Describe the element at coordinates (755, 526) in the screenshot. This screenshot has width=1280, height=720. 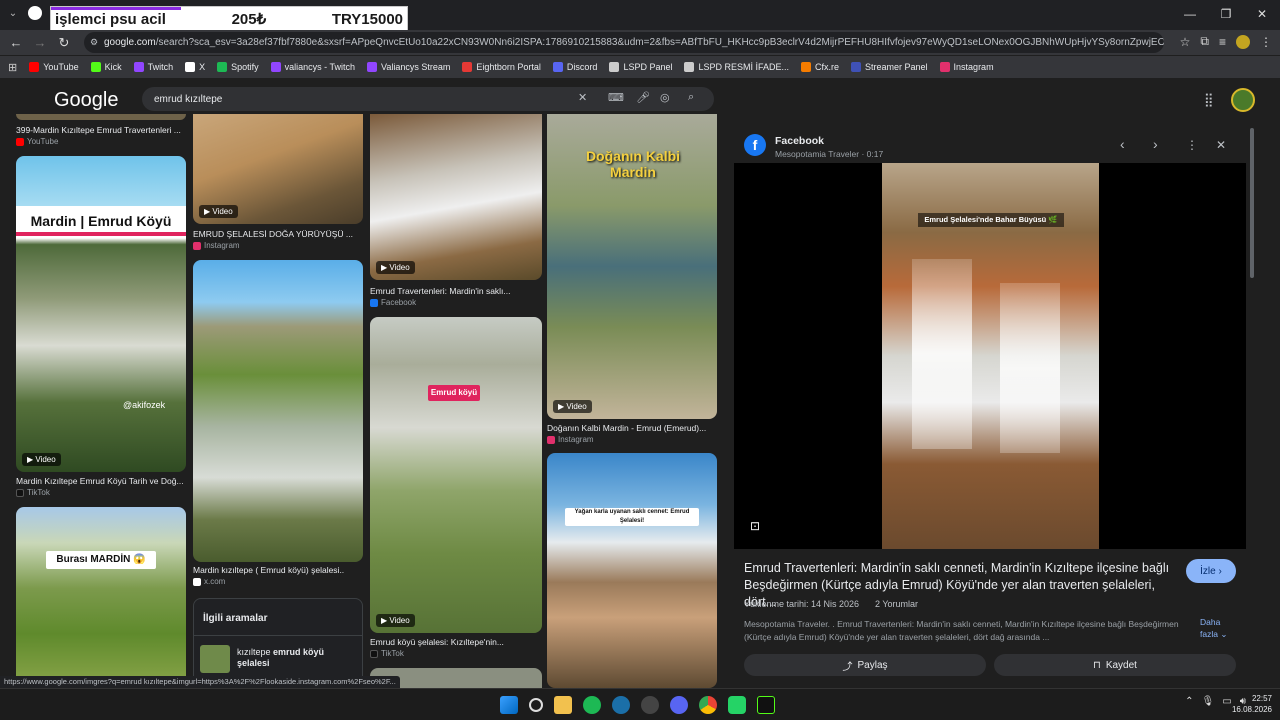
I see `lens-search-icon: ⊡` at that location.